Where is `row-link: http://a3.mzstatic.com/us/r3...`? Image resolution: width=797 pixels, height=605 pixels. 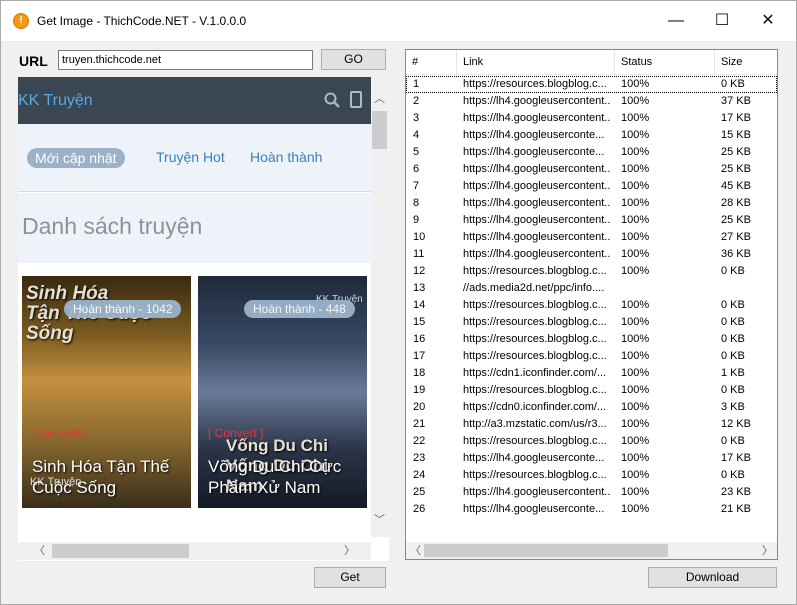
row-link: http://a3.mzstatic.com/us/r3... is located at coordinates (535, 424).